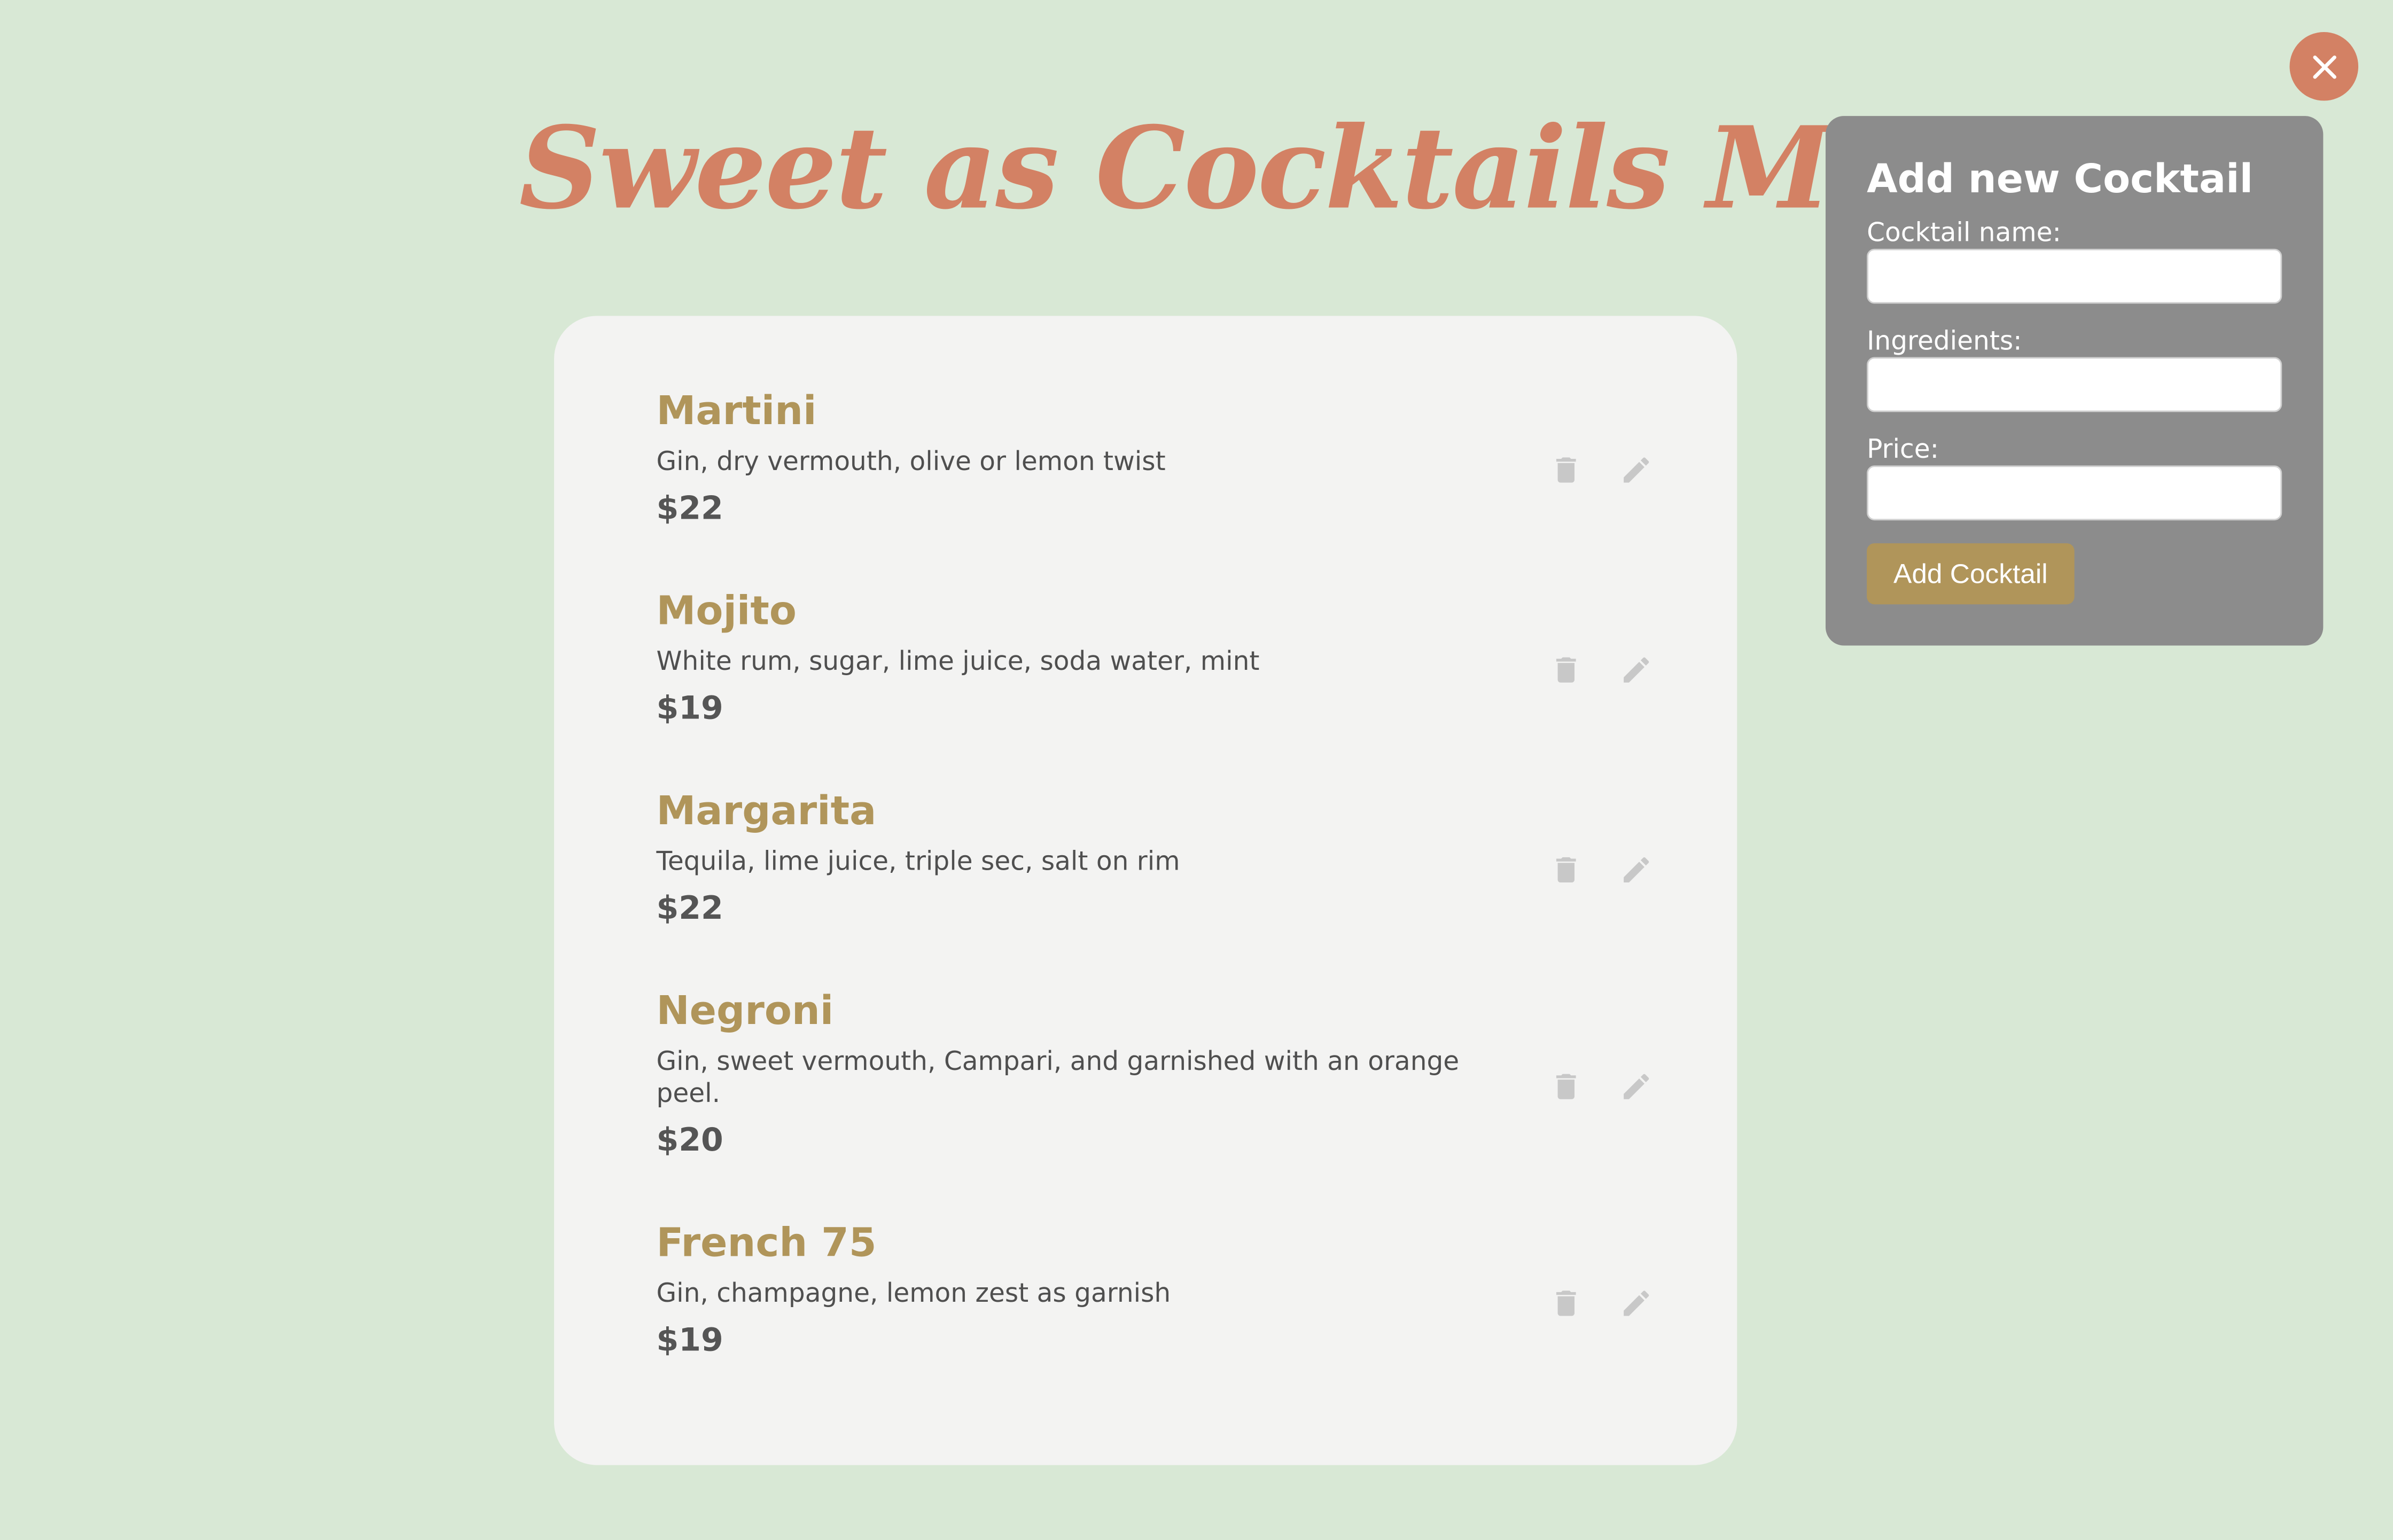  I want to click on price-input, so click(2074, 493).